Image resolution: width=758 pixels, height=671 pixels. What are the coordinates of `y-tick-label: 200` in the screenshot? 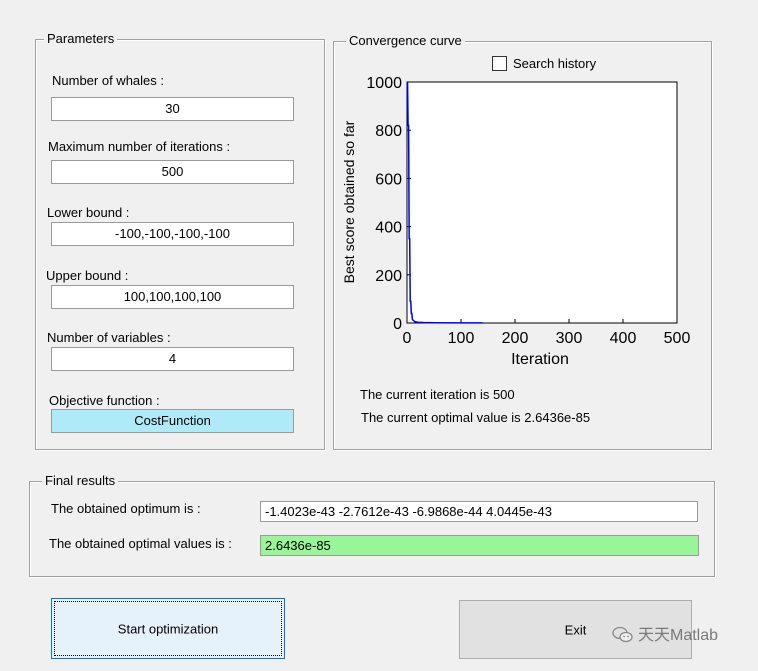 It's located at (388, 276).